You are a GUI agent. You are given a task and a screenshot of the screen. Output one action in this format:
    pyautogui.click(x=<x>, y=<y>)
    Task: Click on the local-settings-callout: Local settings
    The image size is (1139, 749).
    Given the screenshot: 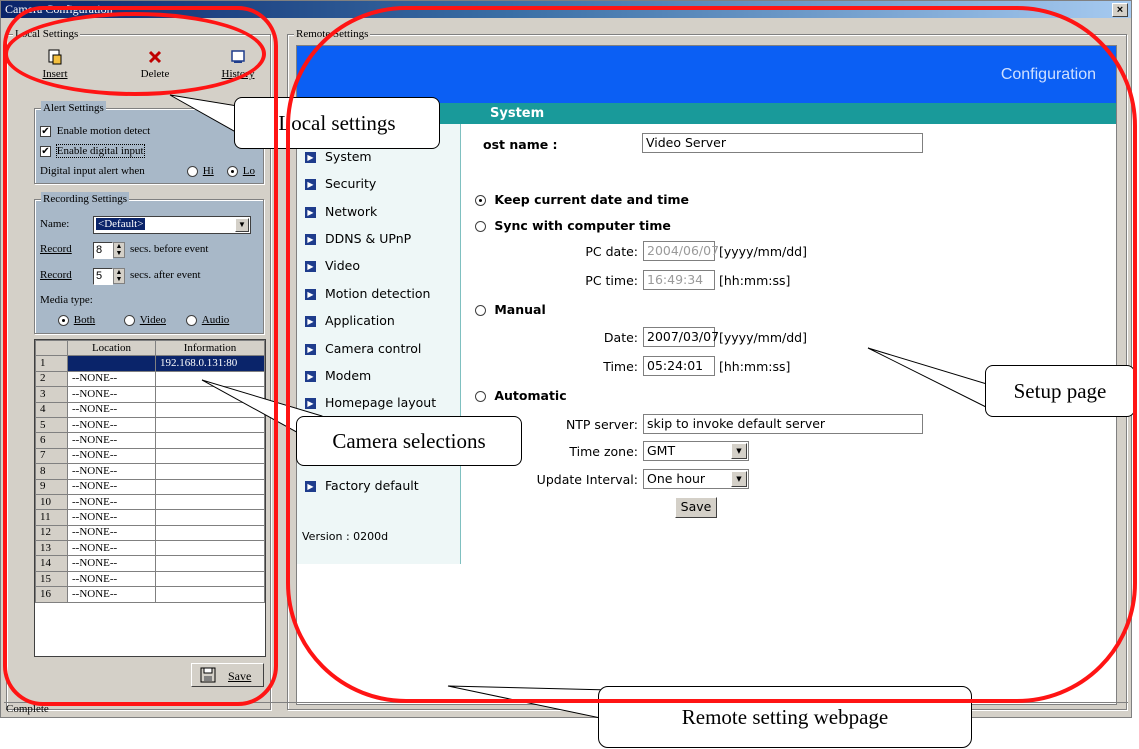 What is the action you would take?
    pyautogui.click(x=337, y=123)
    